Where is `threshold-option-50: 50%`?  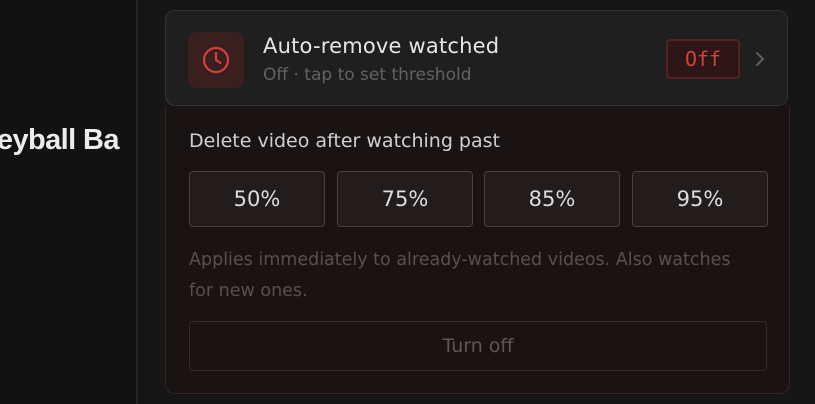 threshold-option-50: 50% is located at coordinates (257, 199).